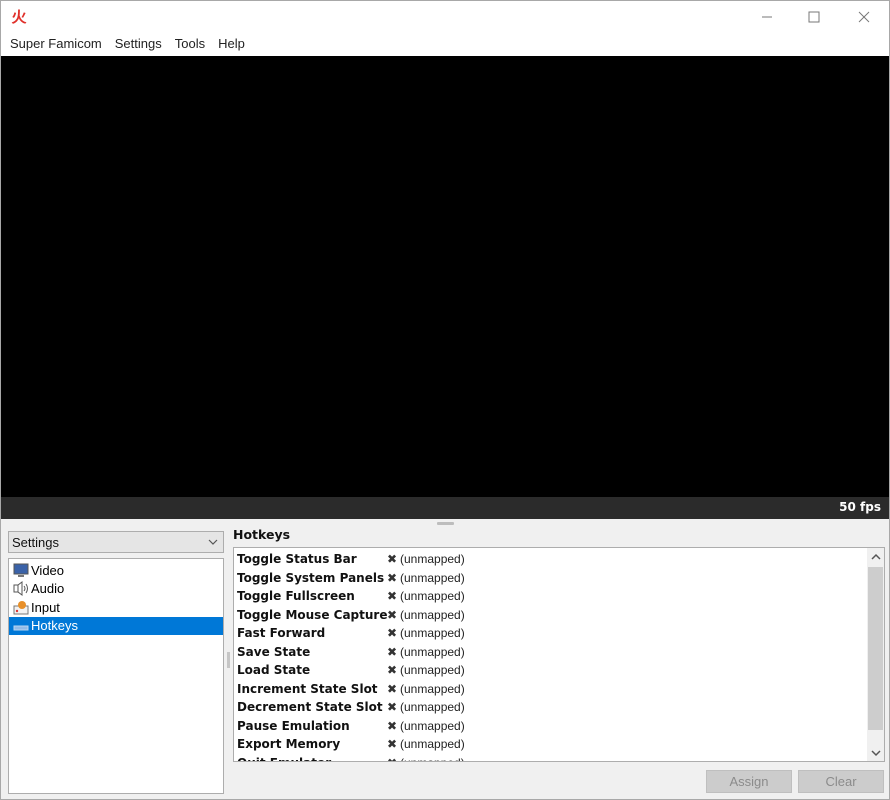 Image resolution: width=890 pixels, height=800 pixels. What do you see at coordinates (547, 689) in the screenshot?
I see `hotkey-row: Increment State Slot ✖ (unmapped)` at bounding box center [547, 689].